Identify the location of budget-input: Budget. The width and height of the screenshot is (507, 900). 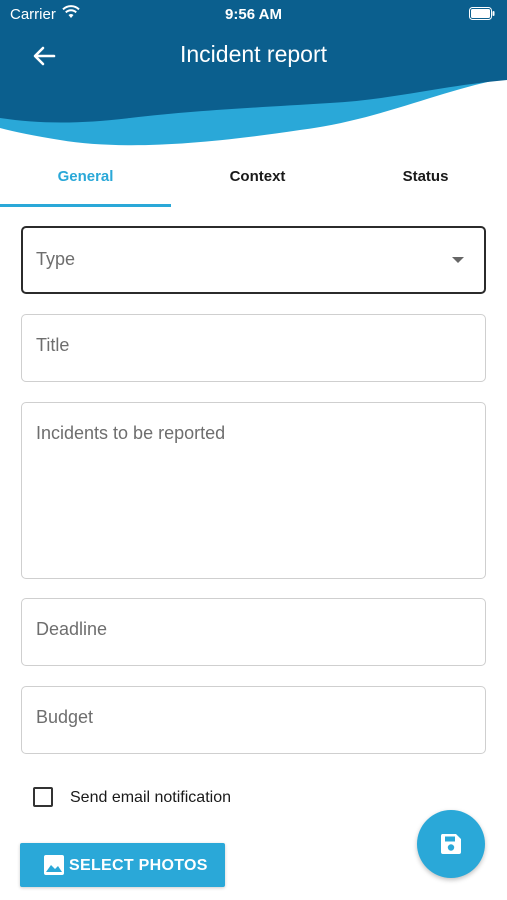
(253, 720).